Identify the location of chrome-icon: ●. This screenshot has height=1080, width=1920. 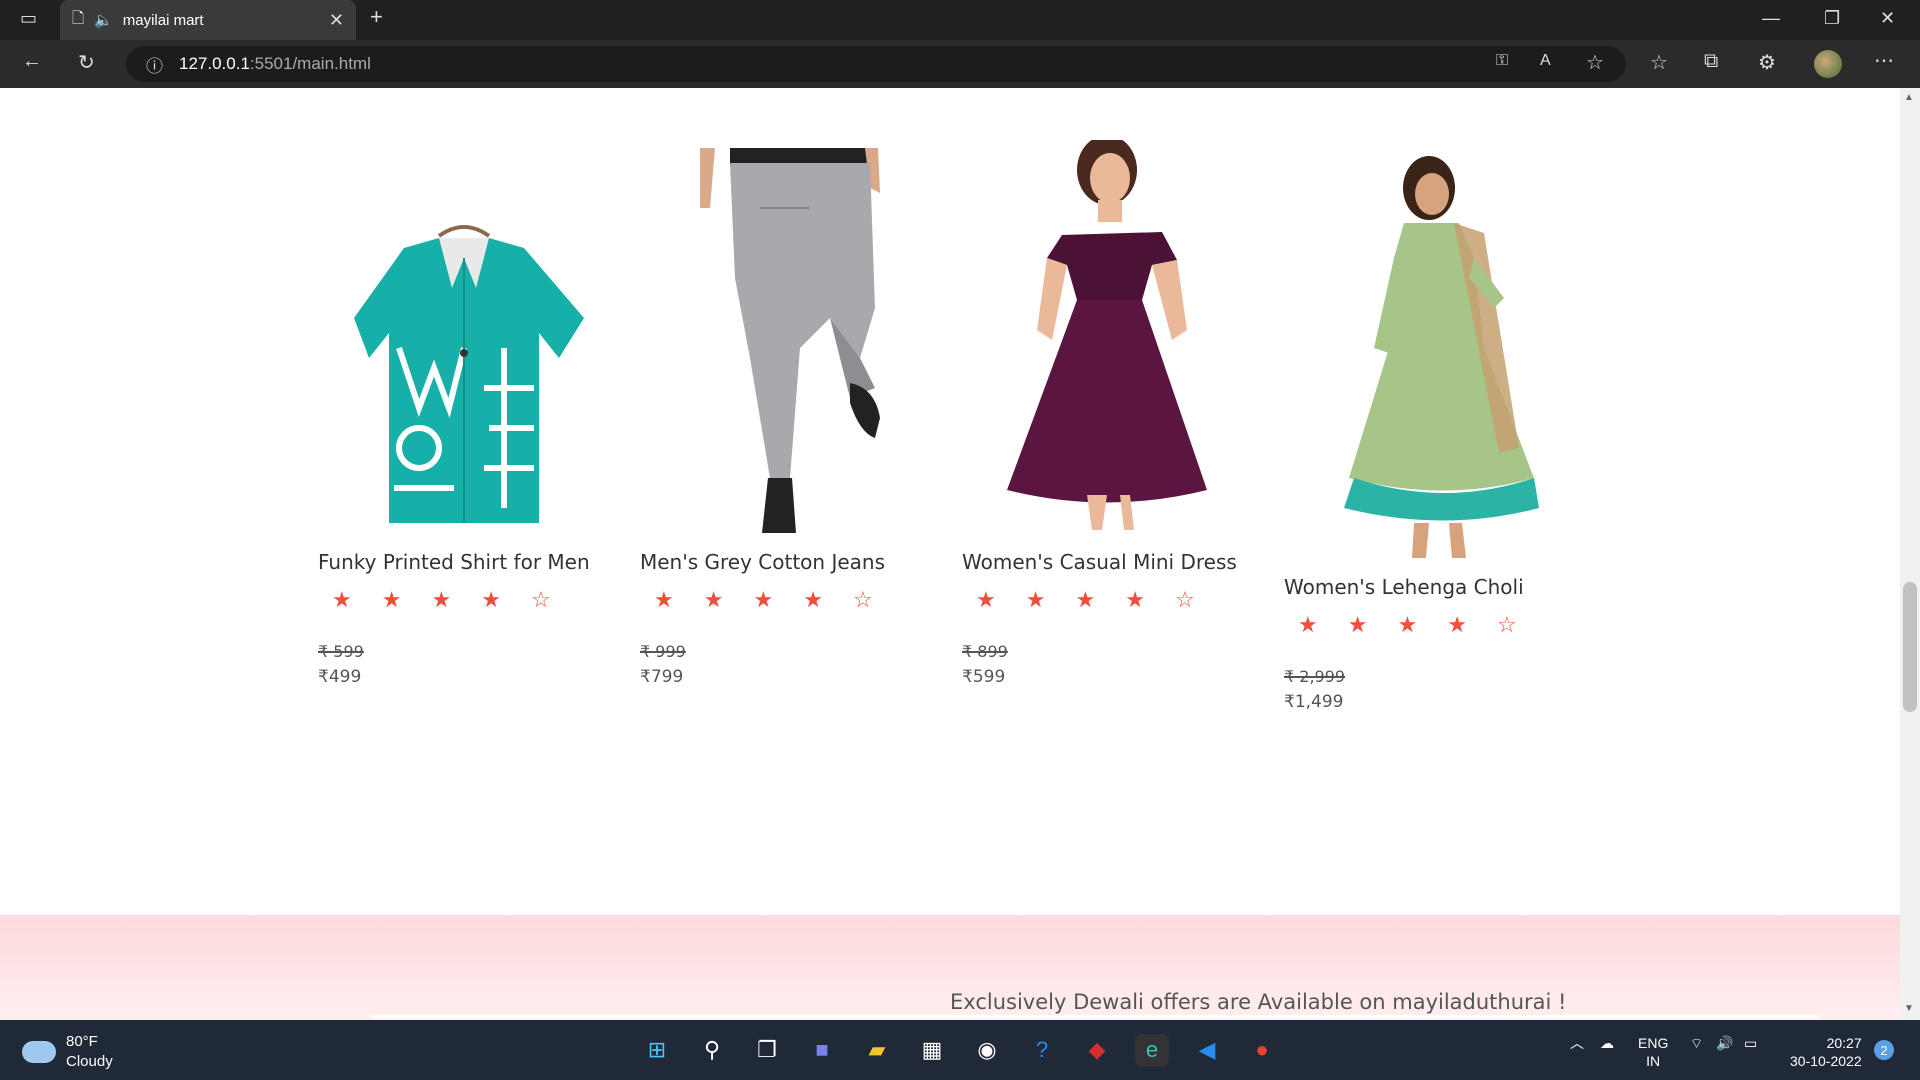
(1262, 1050).